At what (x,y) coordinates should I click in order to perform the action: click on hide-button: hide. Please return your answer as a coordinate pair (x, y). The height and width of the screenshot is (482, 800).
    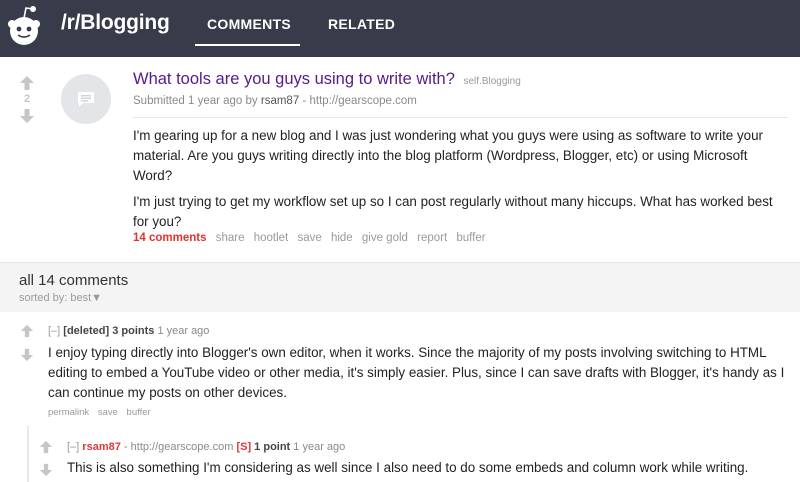
    Looking at the image, I should click on (342, 238).